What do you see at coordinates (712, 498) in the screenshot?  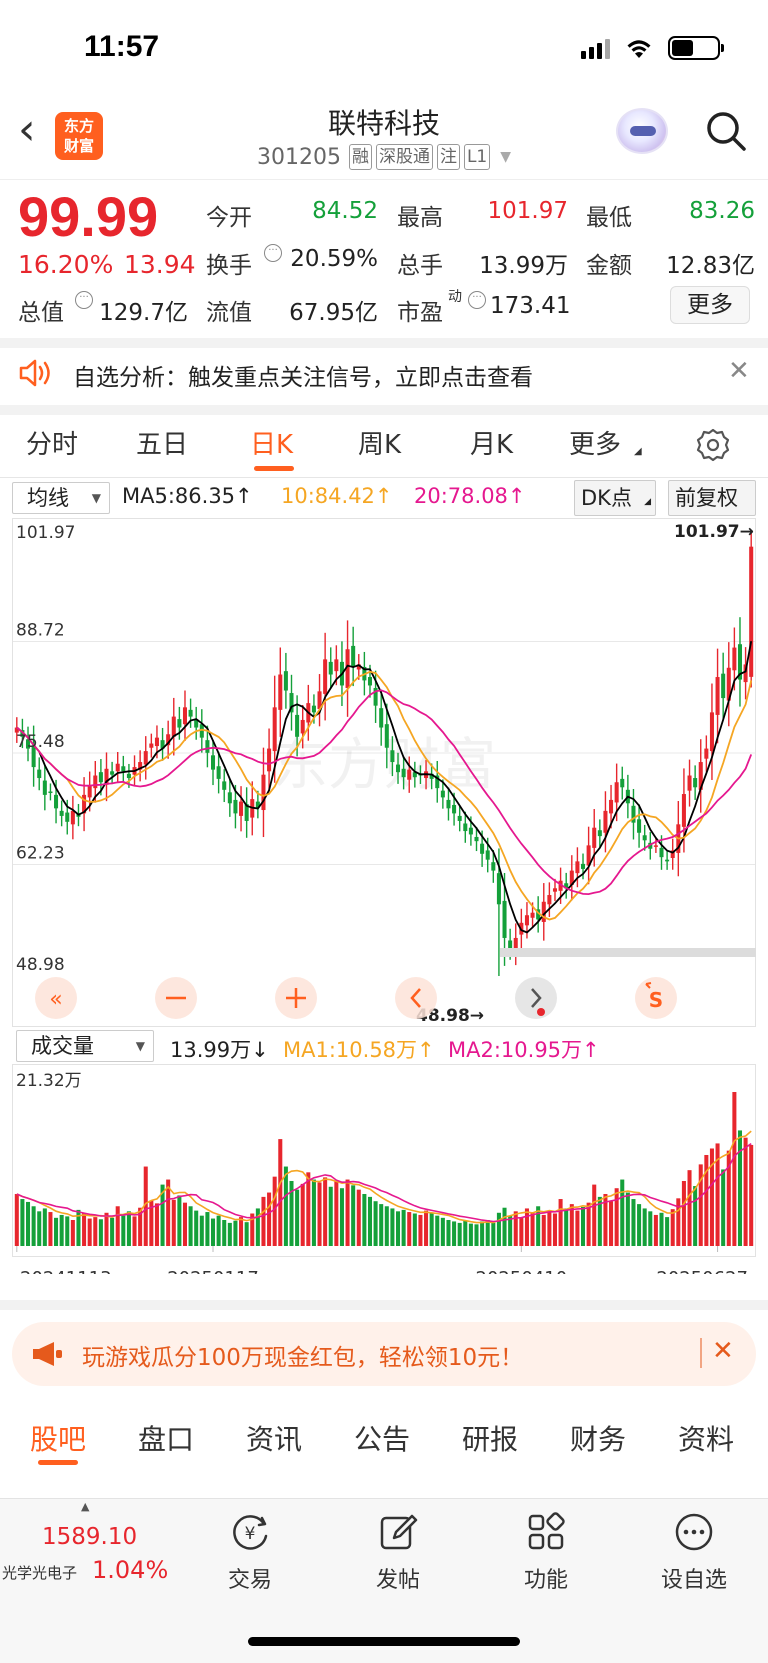 I see `forward-adjust-button: 前复权` at bounding box center [712, 498].